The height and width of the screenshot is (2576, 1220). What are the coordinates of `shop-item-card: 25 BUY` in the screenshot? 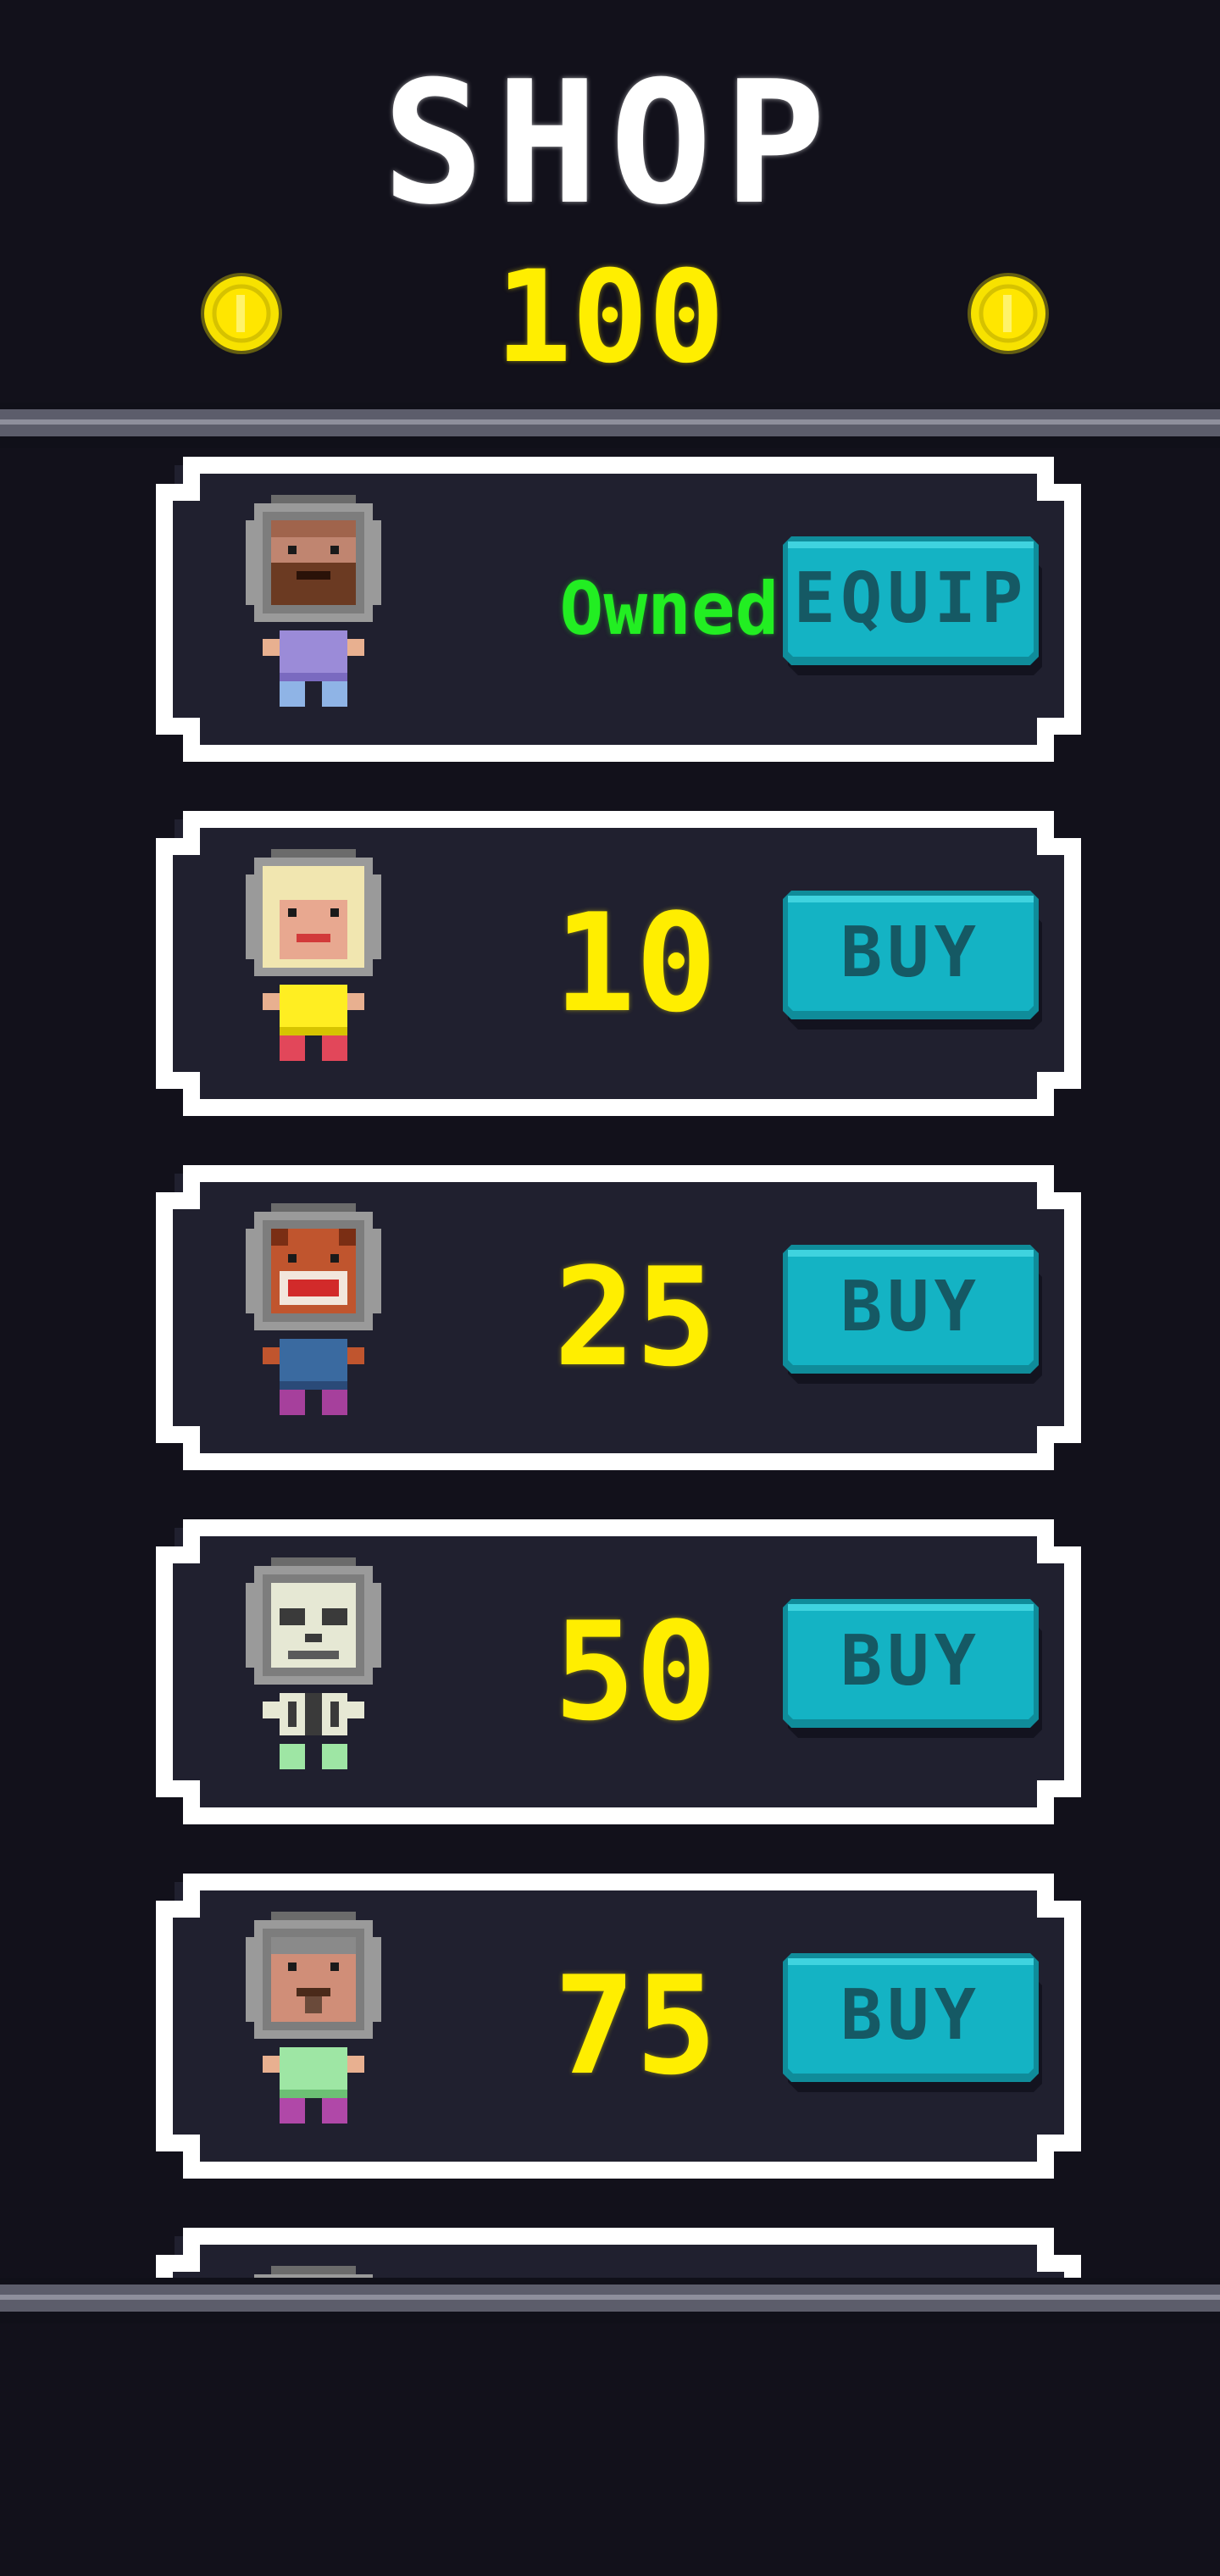 It's located at (618, 1318).